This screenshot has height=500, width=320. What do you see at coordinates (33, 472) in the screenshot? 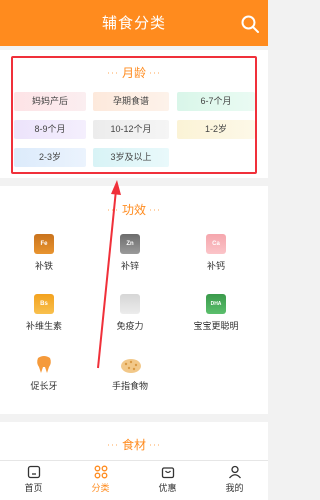
I see `home-icon` at bounding box center [33, 472].